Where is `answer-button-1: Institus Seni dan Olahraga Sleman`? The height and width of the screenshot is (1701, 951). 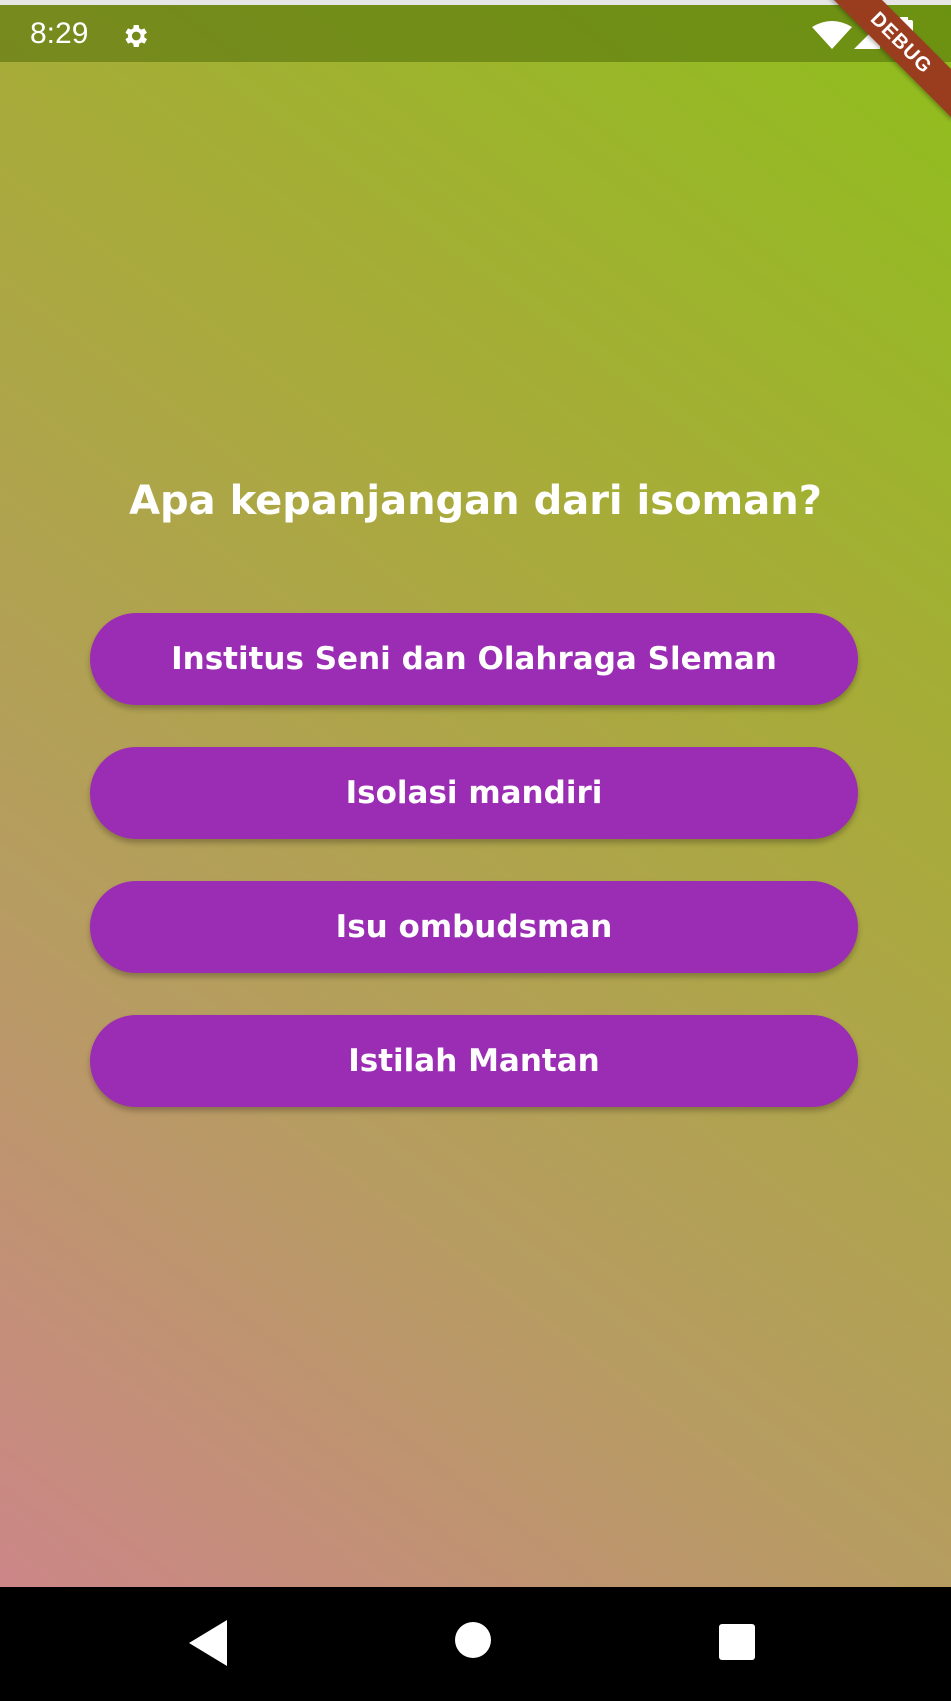
answer-button-1: Institus Seni dan Olahraga Sleman is located at coordinates (474, 659).